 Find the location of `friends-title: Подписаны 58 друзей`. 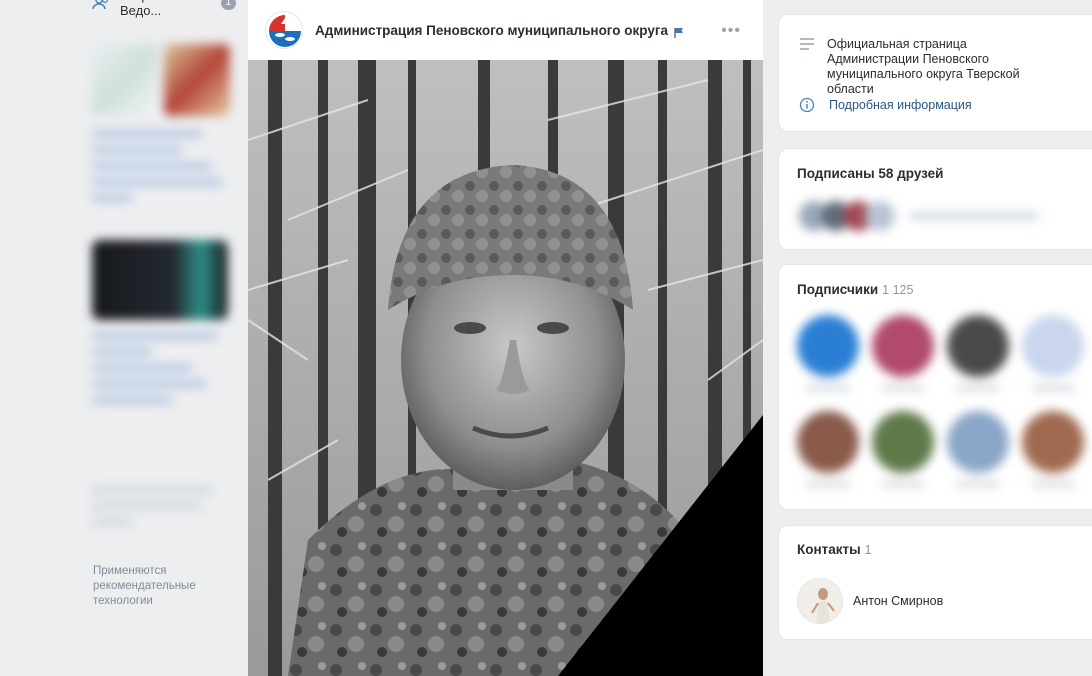

friends-title: Подписаны 58 друзей is located at coordinates (870, 173).